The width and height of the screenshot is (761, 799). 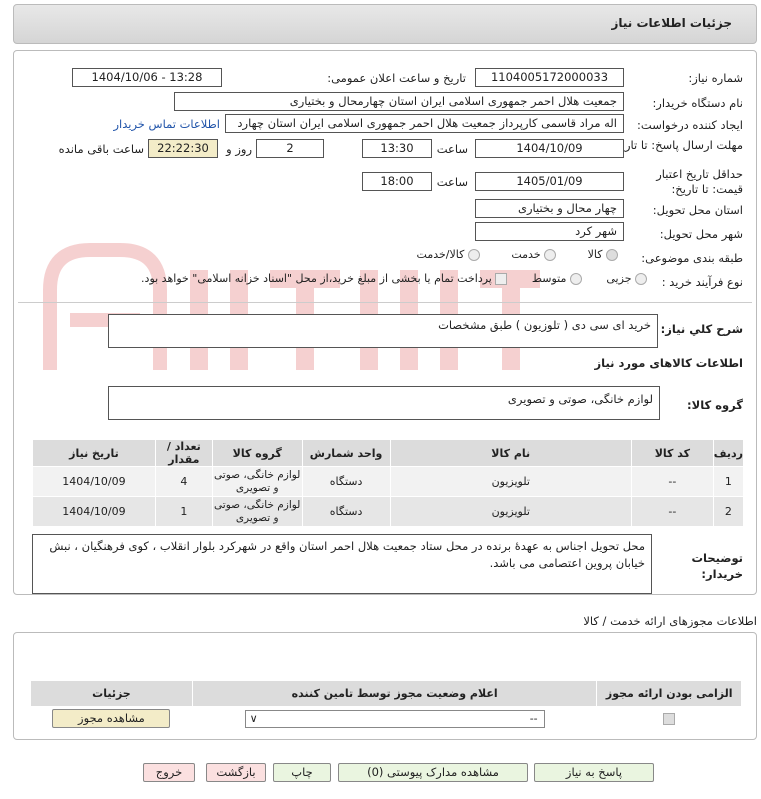 What do you see at coordinates (183, 148) in the screenshot?
I see `remaining-time-field: 22:22:30` at bounding box center [183, 148].